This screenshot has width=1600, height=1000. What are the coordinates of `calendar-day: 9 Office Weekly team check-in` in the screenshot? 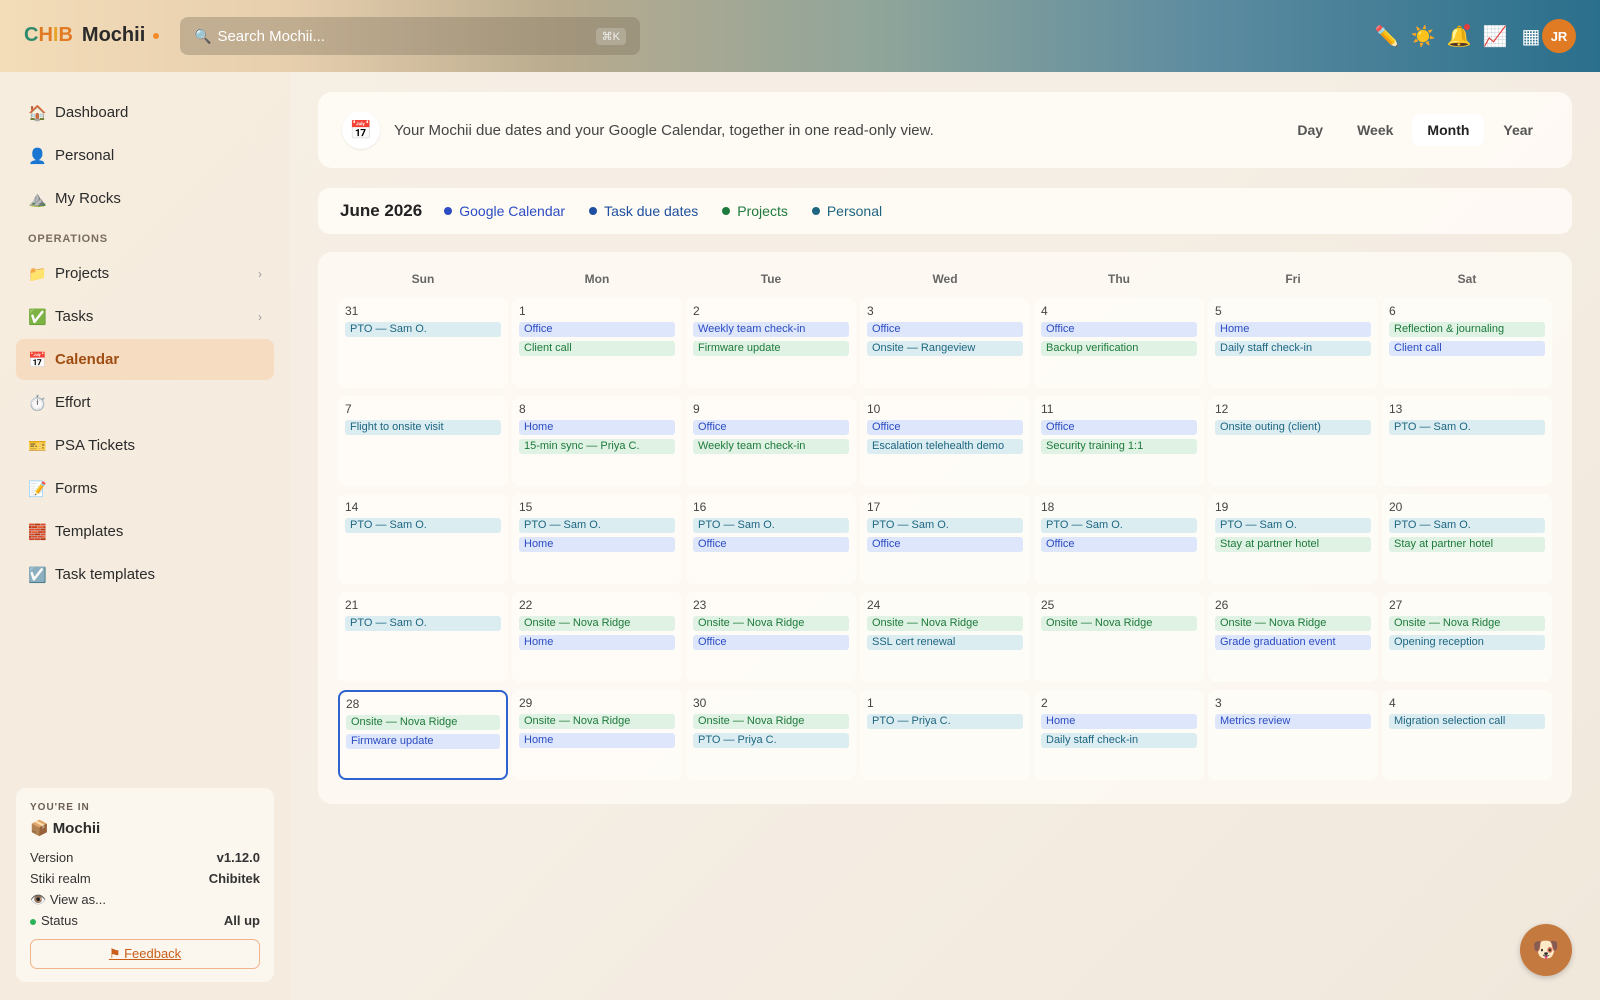 It's located at (771, 441).